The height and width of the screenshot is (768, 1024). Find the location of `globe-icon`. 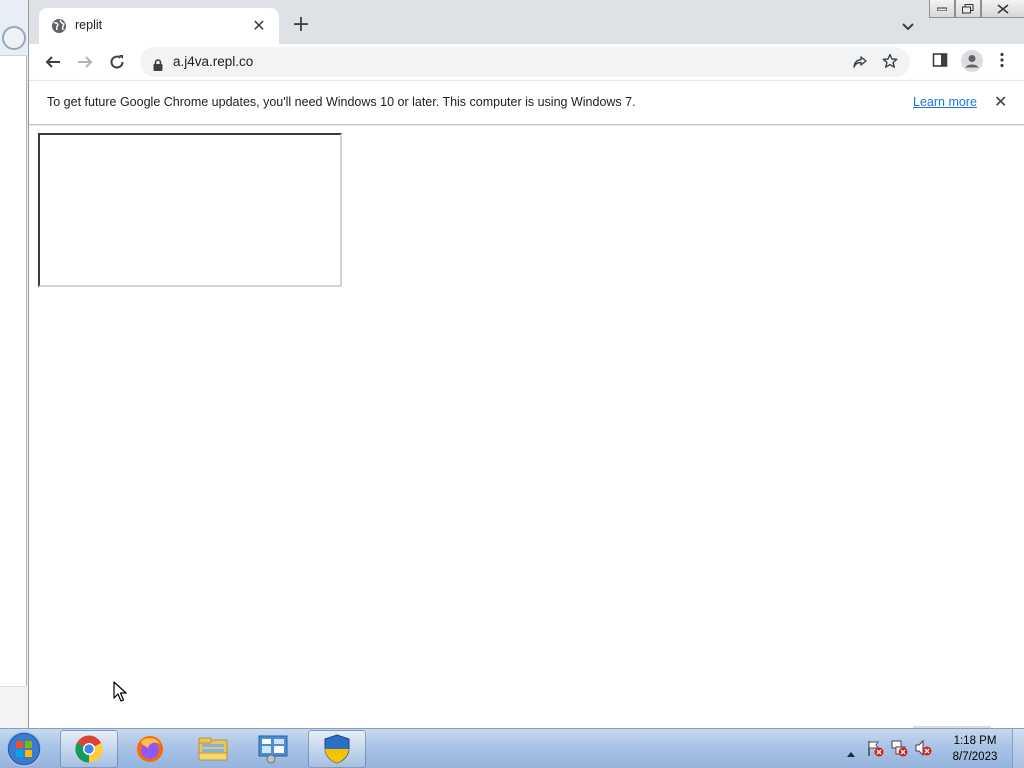

globe-icon is located at coordinates (59, 26).